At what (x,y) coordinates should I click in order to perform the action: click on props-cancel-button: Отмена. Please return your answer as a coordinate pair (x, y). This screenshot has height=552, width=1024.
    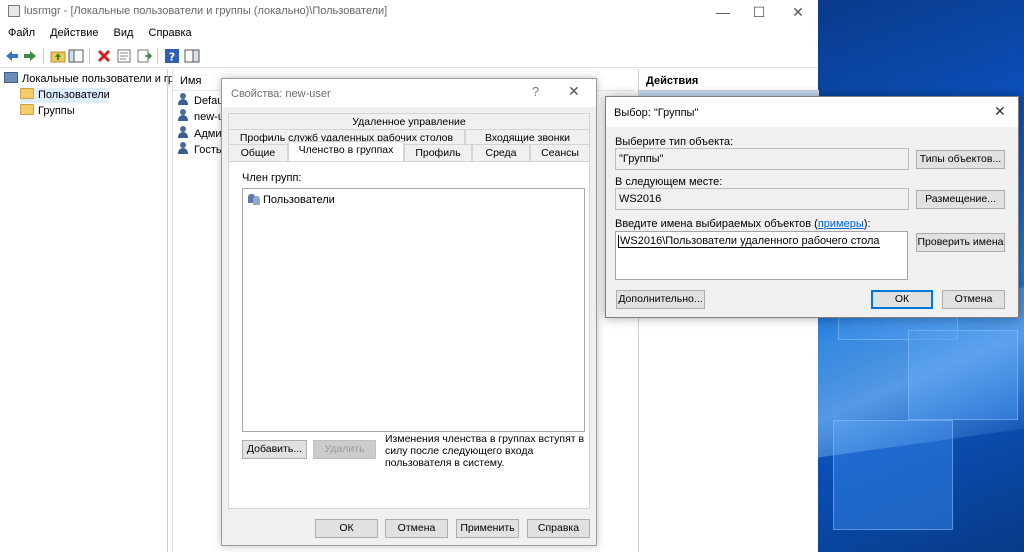
    Looking at the image, I should click on (416, 528).